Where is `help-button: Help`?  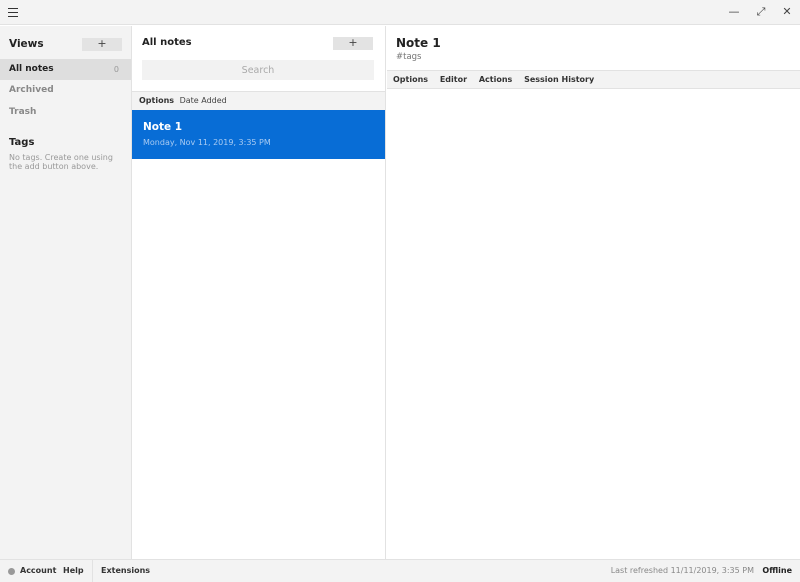 help-button: Help is located at coordinates (73, 571).